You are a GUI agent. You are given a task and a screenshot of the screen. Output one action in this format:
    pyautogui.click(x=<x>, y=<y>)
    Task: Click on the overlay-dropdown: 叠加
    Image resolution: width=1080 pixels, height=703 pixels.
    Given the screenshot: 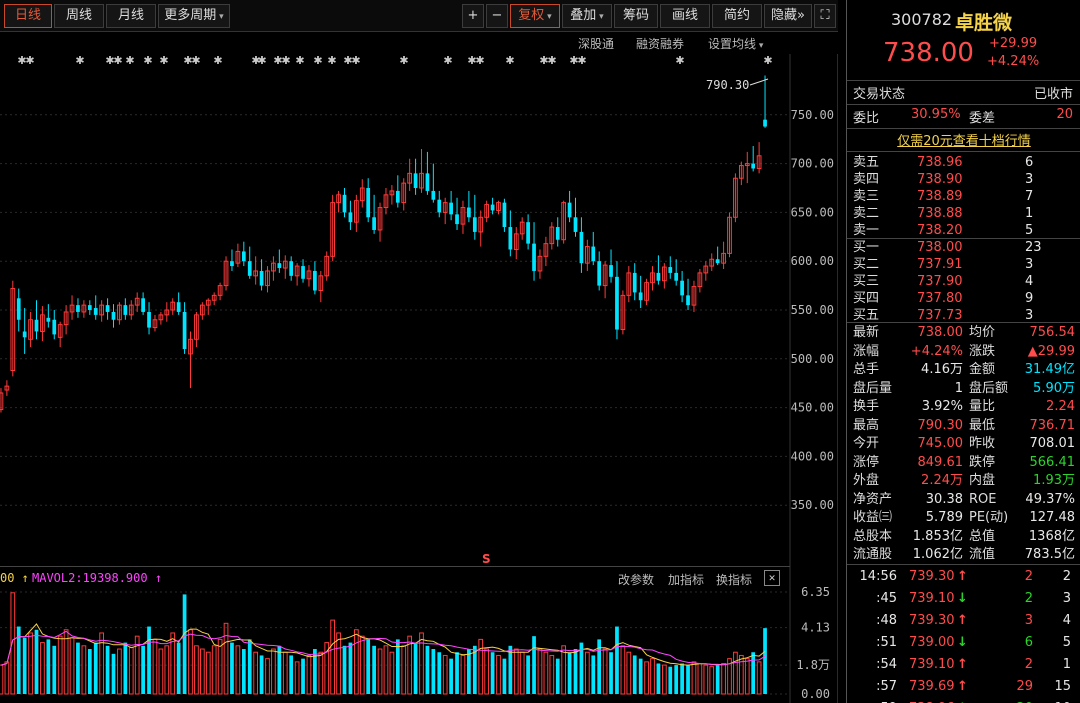 What is the action you would take?
    pyautogui.click(x=587, y=16)
    